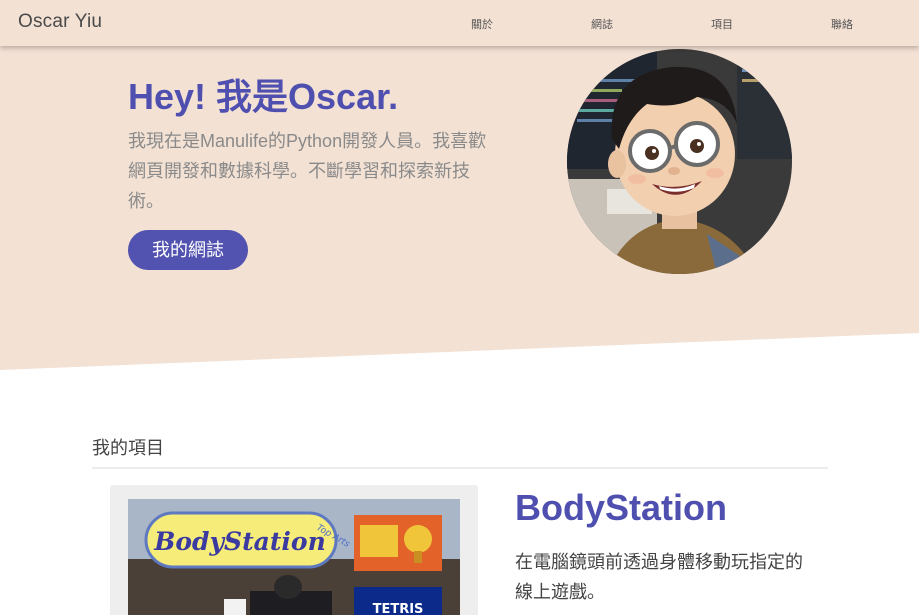  What do you see at coordinates (722, 24) in the screenshot?
I see `nav-item-projects: 項目` at bounding box center [722, 24].